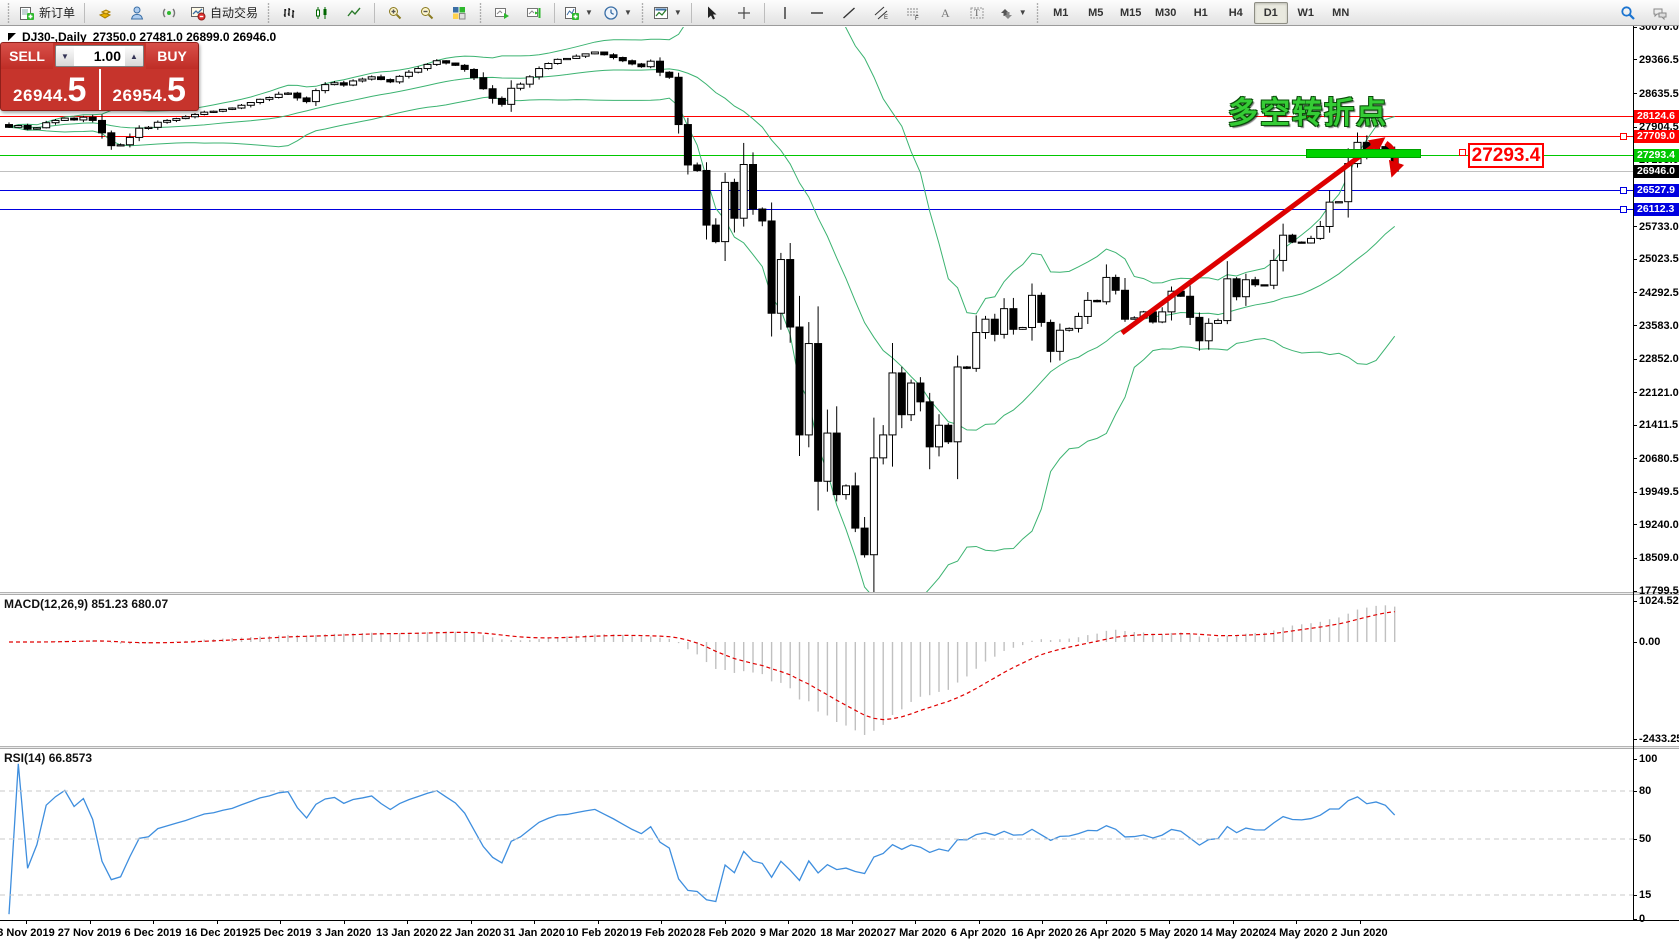  Describe the element at coordinates (47, 13) in the screenshot. I see `new-order-button: 新订单` at that location.